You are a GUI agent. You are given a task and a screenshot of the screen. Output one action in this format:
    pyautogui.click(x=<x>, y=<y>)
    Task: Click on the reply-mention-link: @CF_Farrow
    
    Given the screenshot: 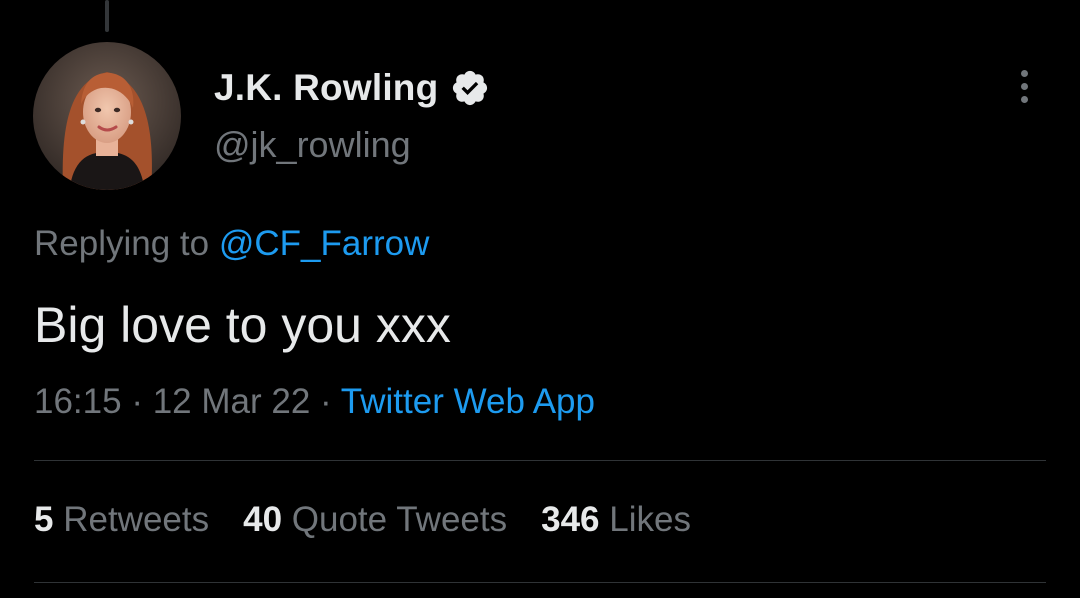 What is the action you would take?
    pyautogui.click(x=324, y=243)
    